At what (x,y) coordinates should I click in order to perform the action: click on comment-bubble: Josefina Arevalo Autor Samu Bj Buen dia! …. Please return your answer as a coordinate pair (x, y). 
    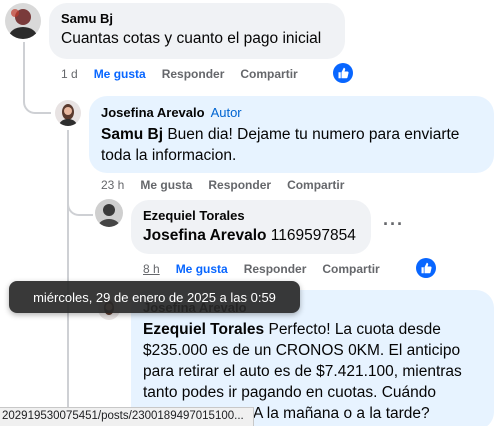
    Looking at the image, I should click on (291, 134).